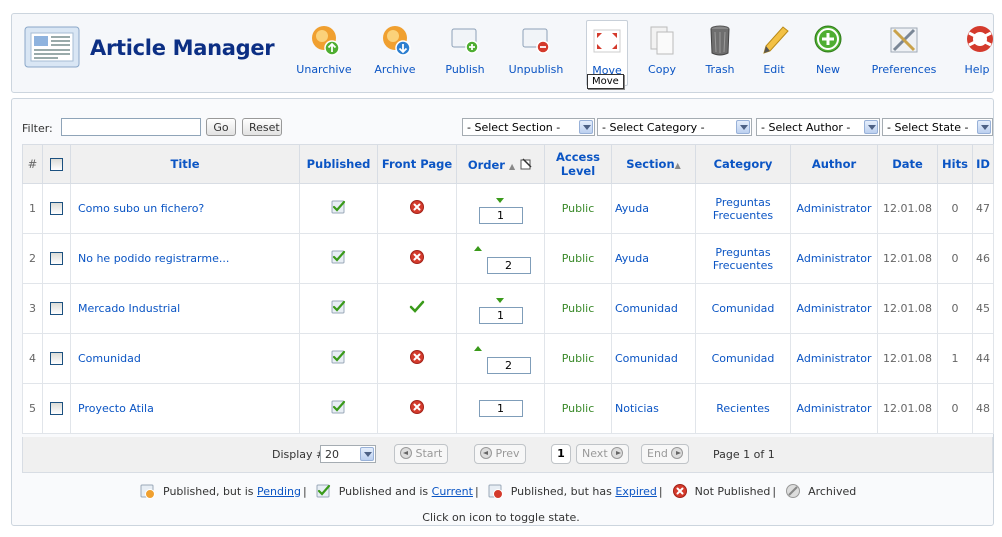  I want to click on category-cell: Comunidad, so click(743, 358).